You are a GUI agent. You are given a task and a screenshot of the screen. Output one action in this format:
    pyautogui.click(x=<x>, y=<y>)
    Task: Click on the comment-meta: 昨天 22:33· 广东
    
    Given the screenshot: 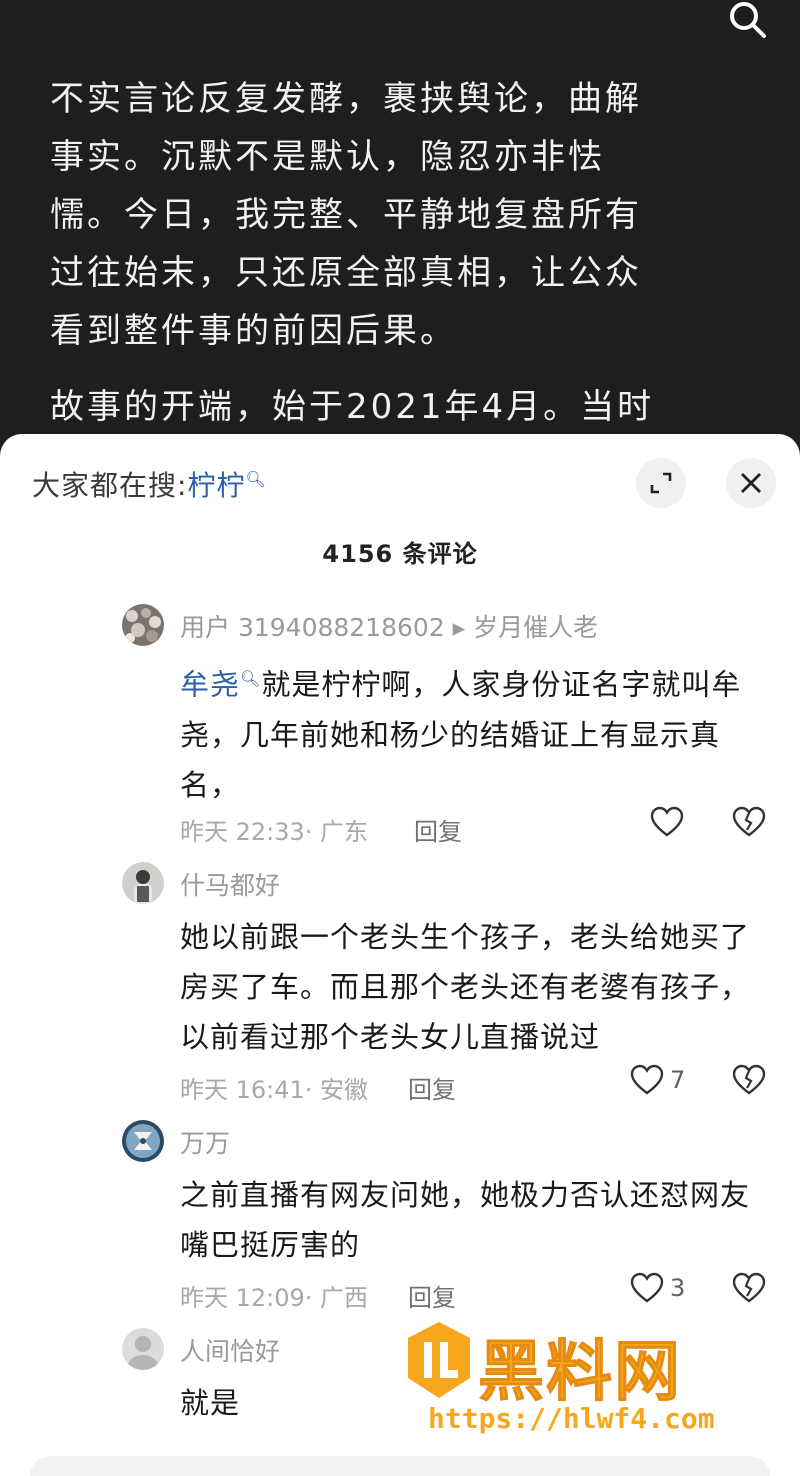 What is the action you would take?
    pyautogui.click(x=274, y=832)
    